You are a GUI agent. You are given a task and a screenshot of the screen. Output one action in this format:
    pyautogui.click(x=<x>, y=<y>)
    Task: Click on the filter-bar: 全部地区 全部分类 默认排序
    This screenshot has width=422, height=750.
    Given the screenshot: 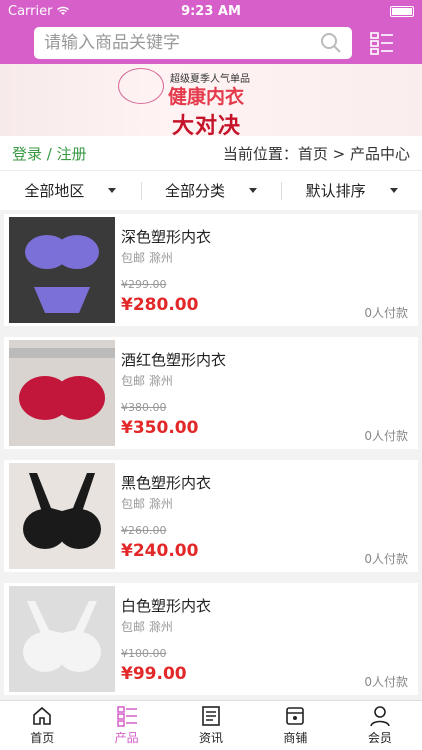 What is the action you would take?
    pyautogui.click(x=211, y=190)
    